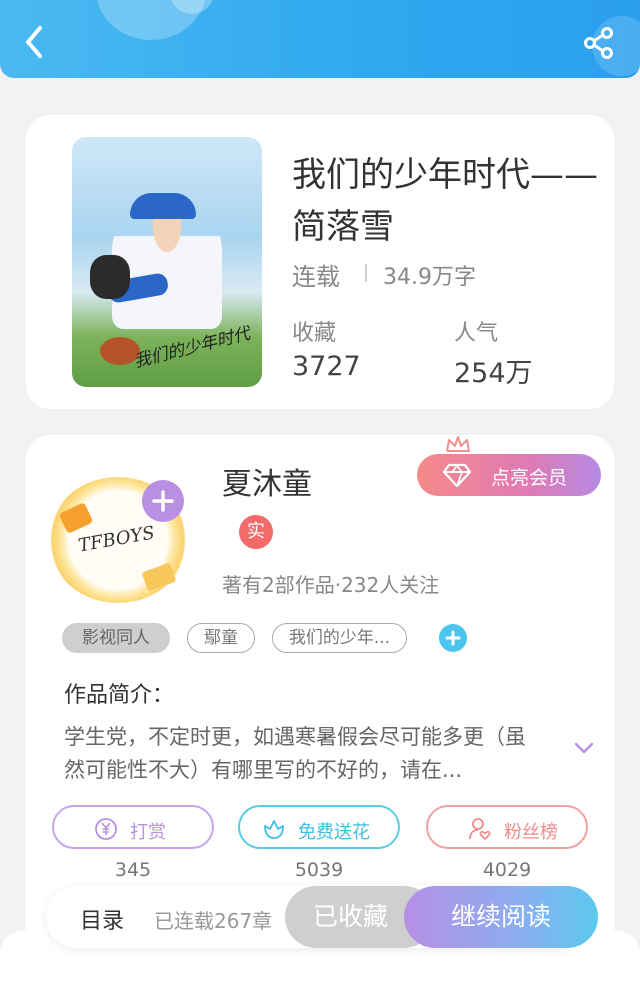  I want to click on share-icon, so click(598, 43).